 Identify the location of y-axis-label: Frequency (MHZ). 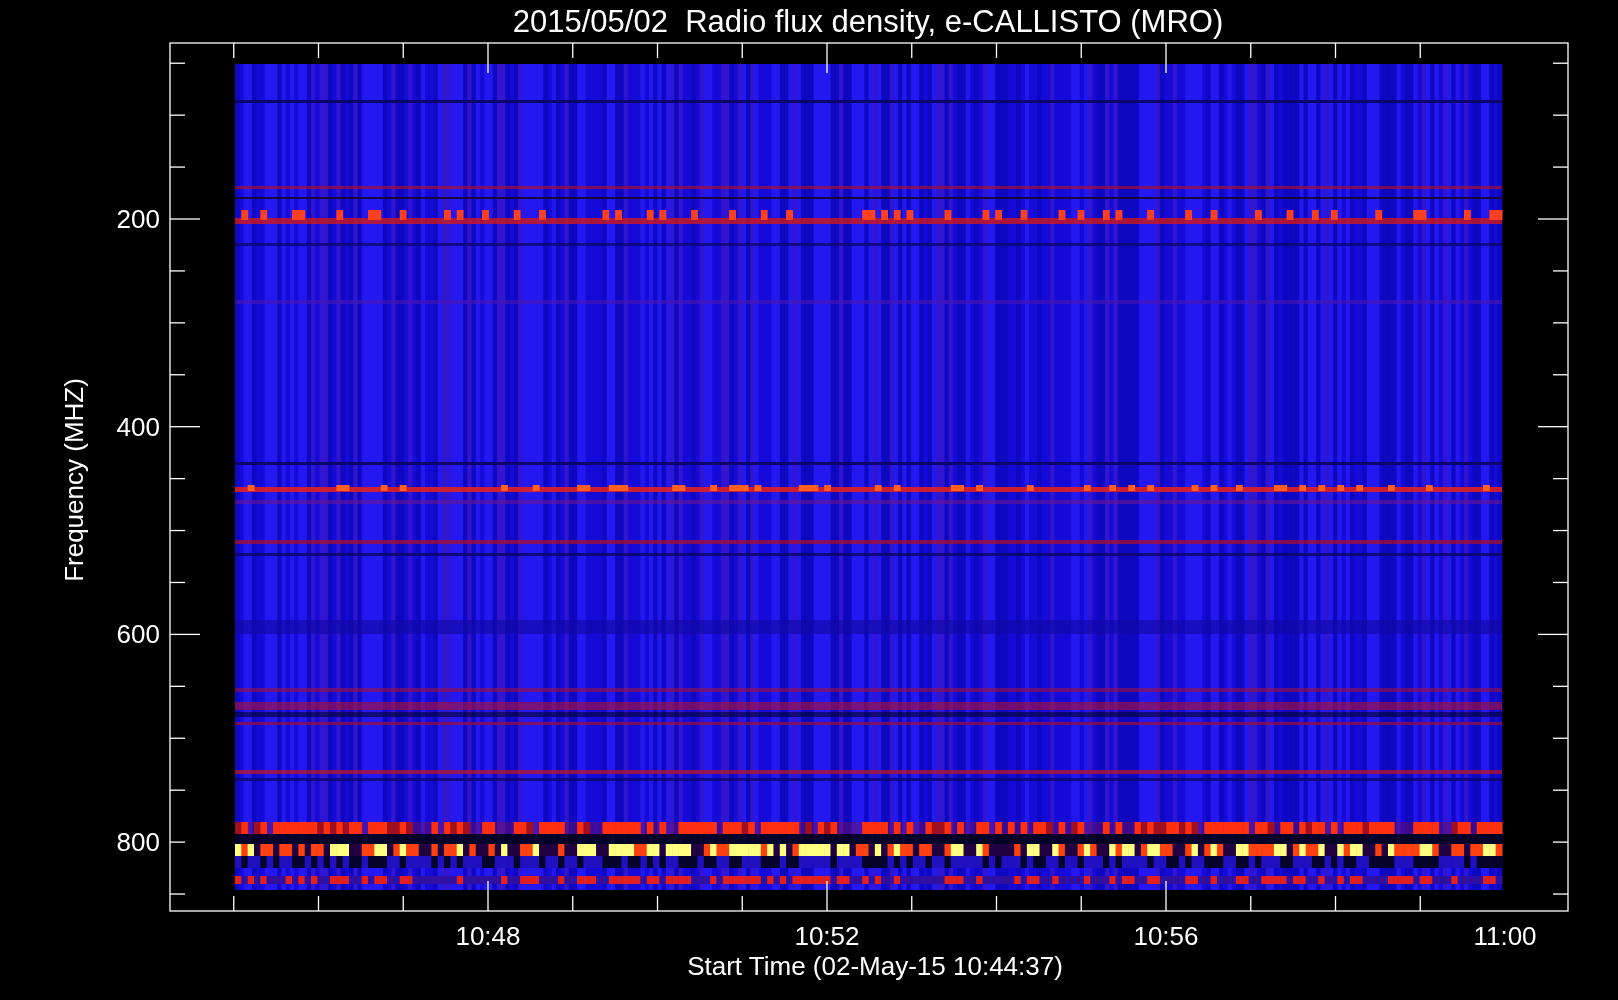
(74, 480).